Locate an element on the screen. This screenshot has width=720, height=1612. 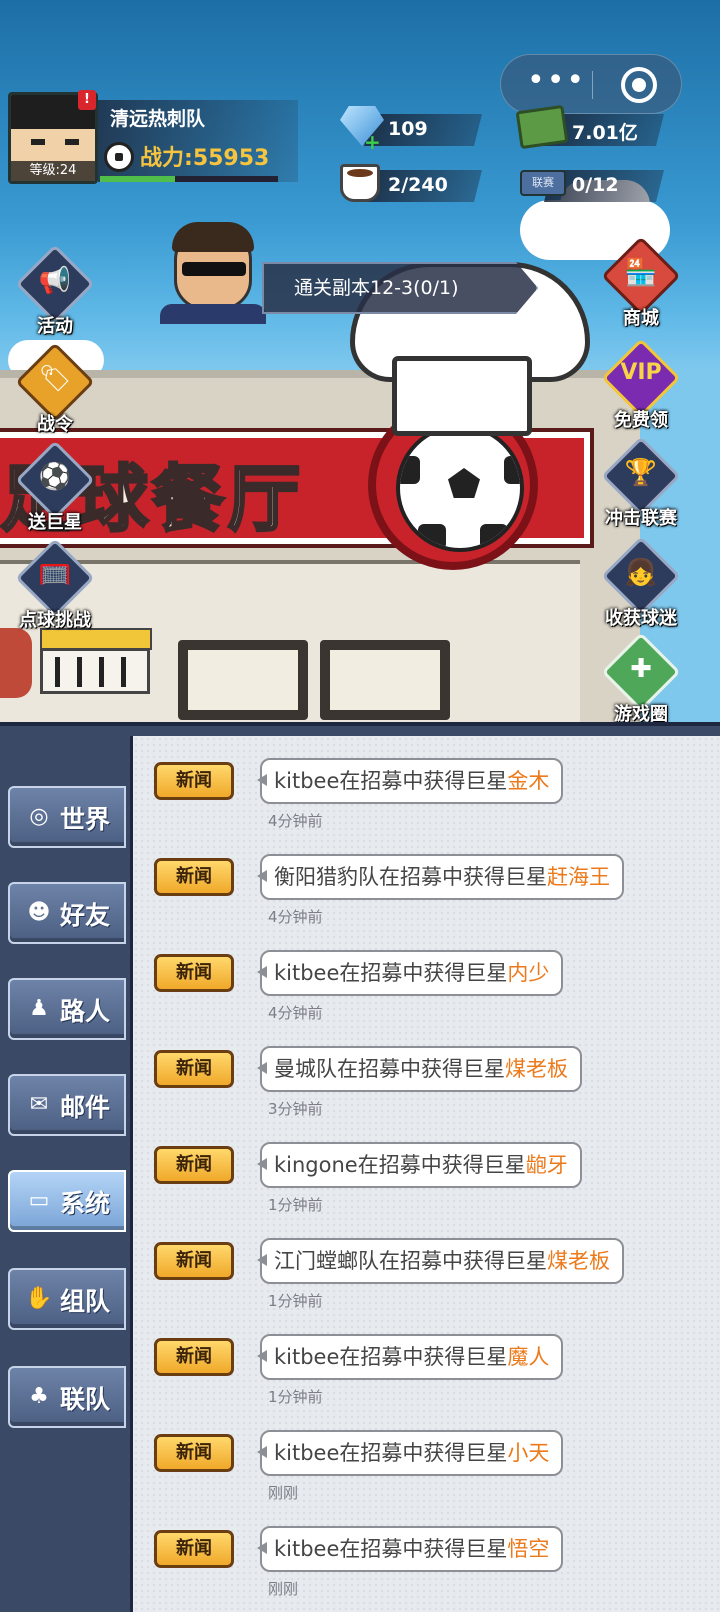
tab-system: ▭ 系统 is located at coordinates (67, 1201).